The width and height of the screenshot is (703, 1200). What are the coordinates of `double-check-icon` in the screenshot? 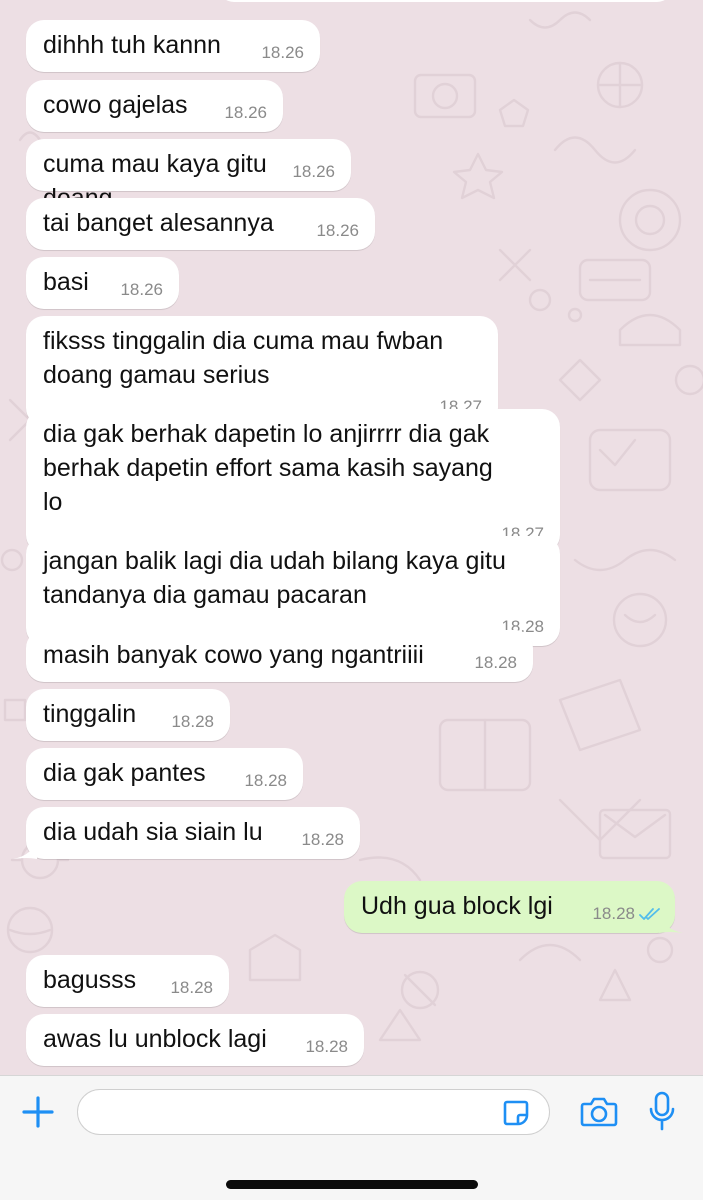 It's located at (649, 914).